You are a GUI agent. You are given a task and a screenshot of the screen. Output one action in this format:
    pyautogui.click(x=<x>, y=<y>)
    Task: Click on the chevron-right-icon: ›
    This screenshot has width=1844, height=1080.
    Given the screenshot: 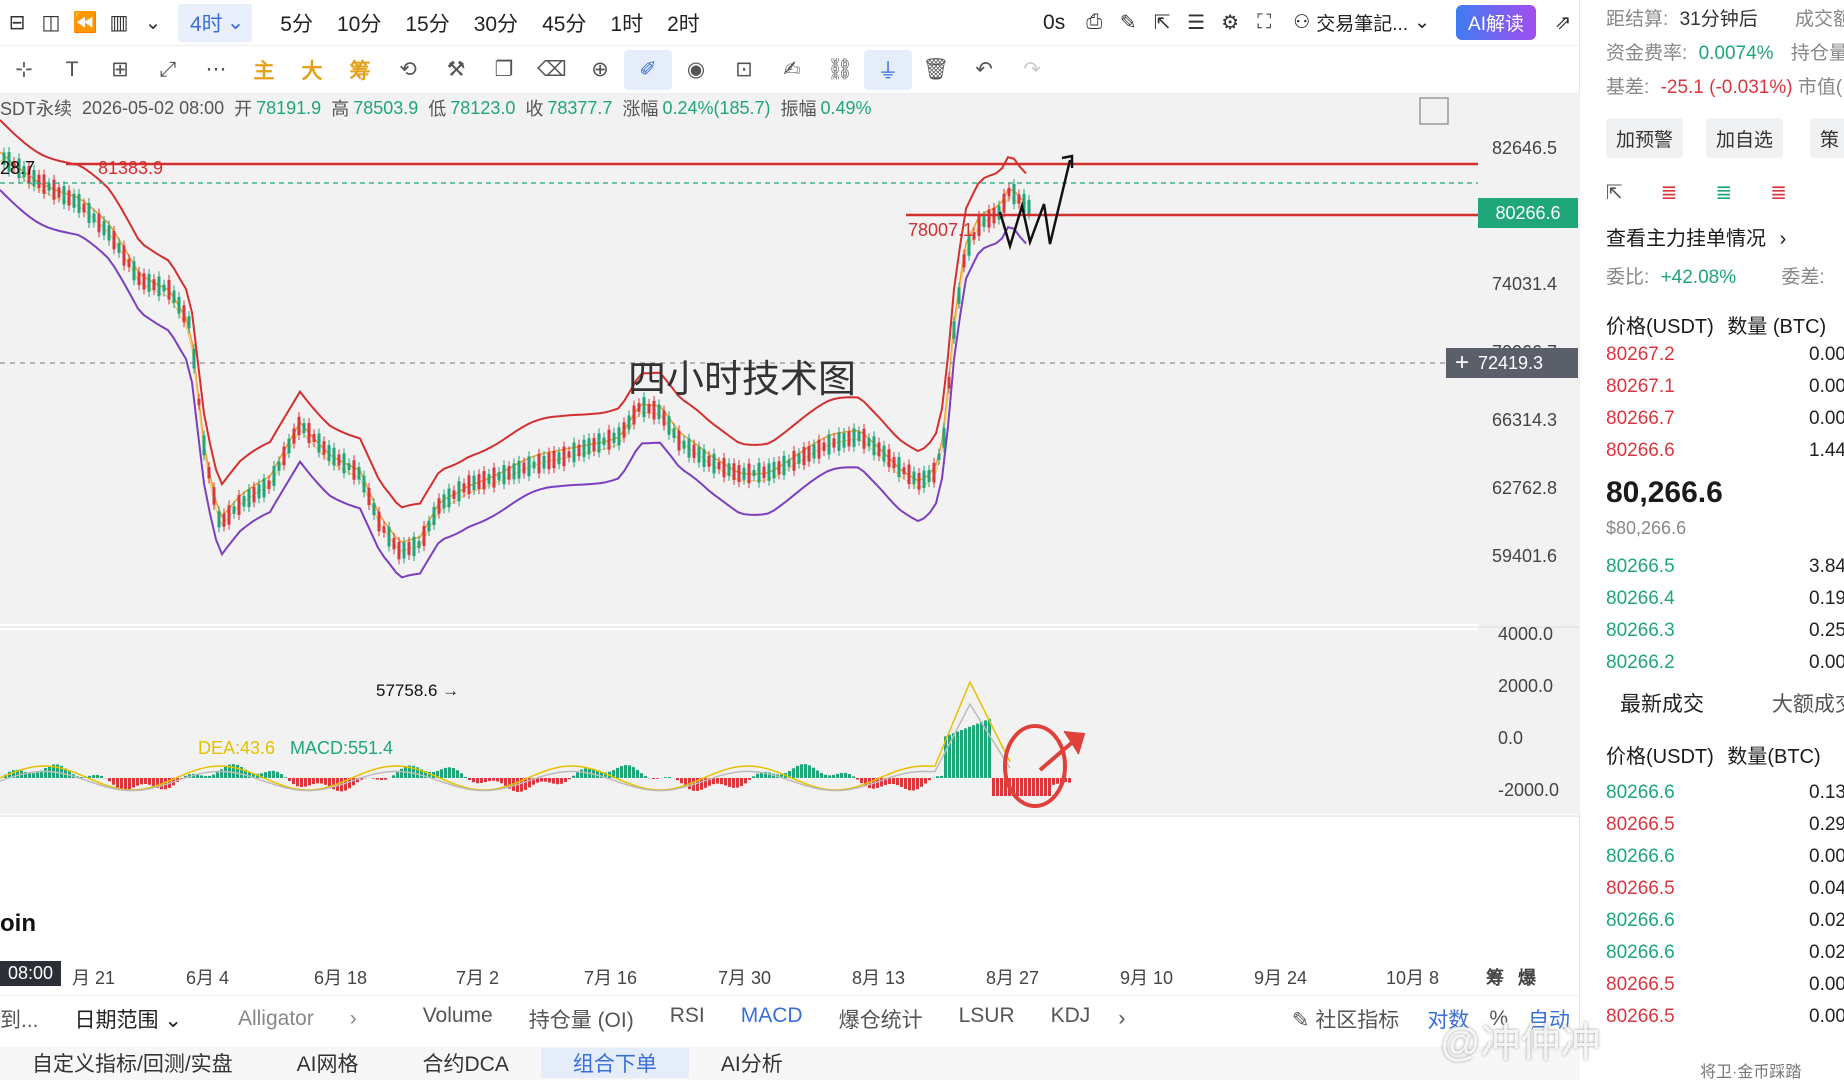 What is the action you would take?
    pyautogui.click(x=1121, y=1019)
    